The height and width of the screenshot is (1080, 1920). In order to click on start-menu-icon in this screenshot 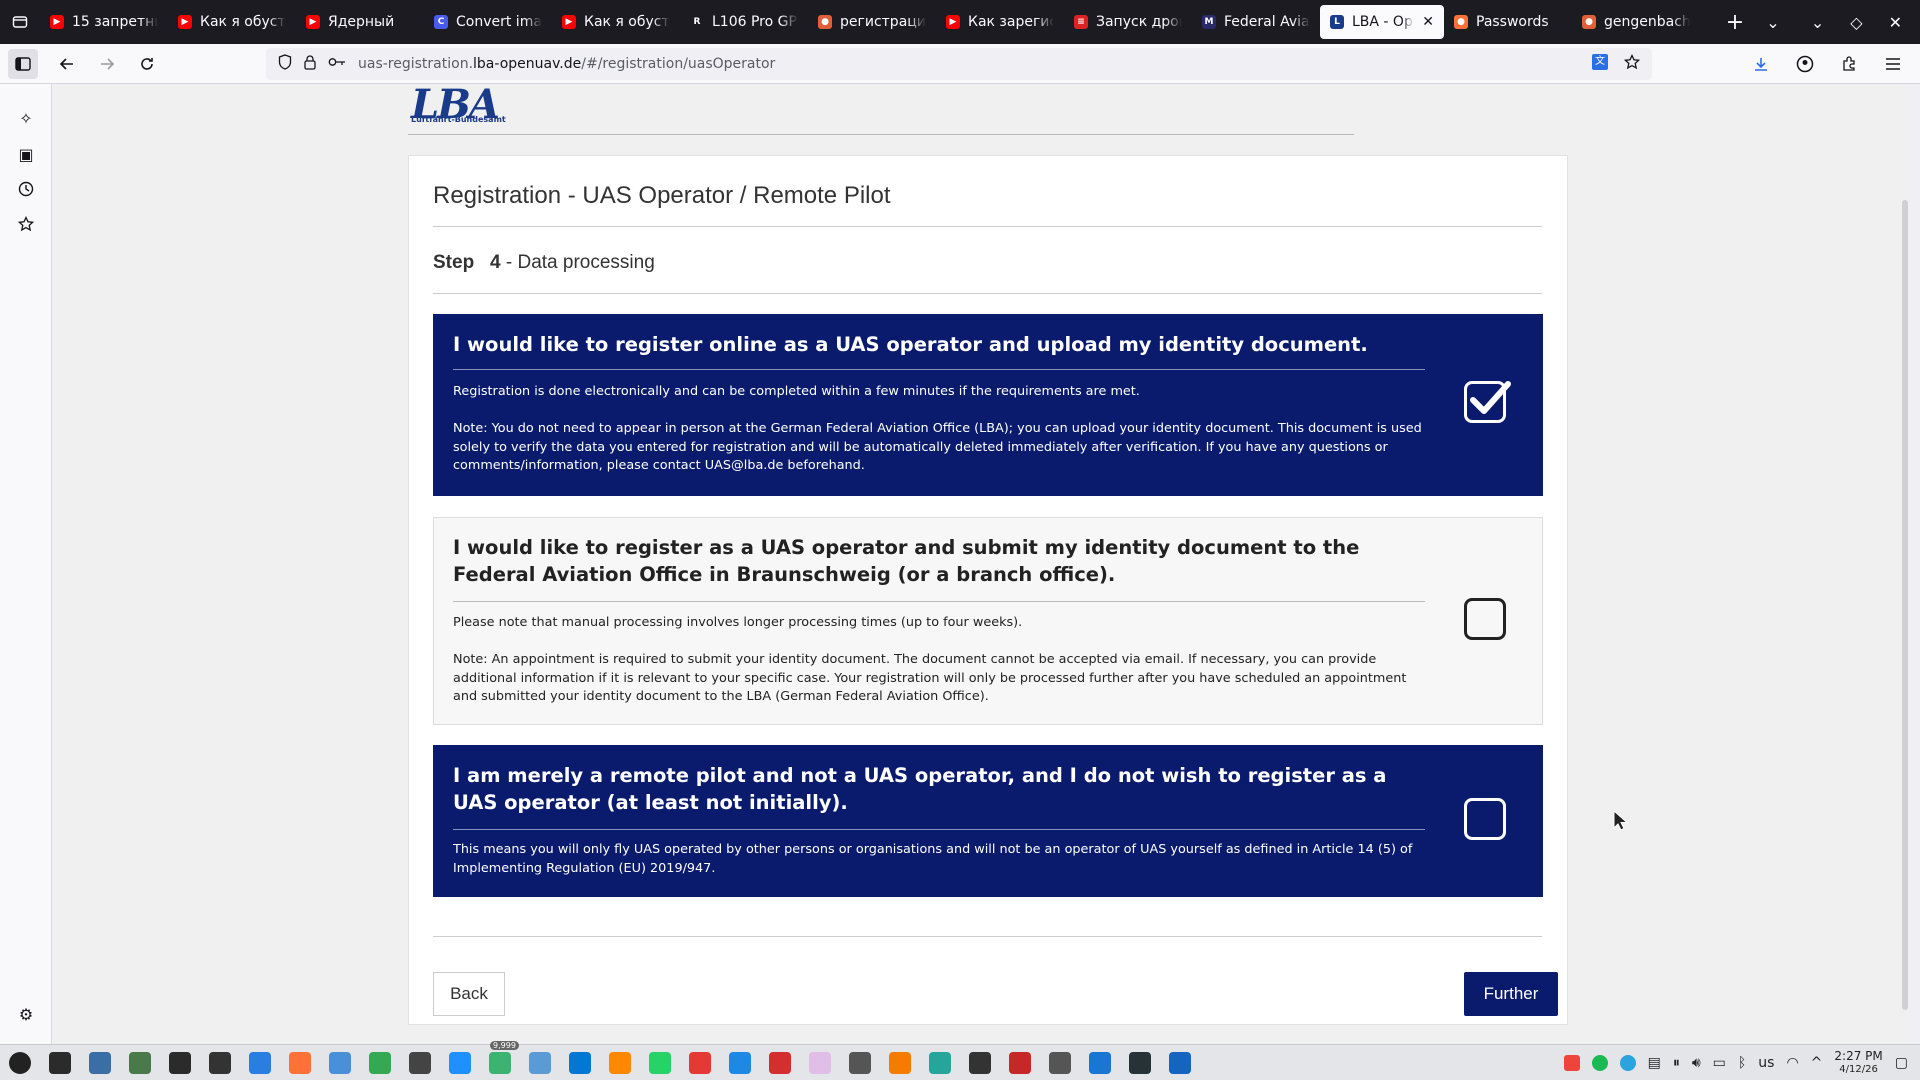, I will do `click(20, 1063)`.